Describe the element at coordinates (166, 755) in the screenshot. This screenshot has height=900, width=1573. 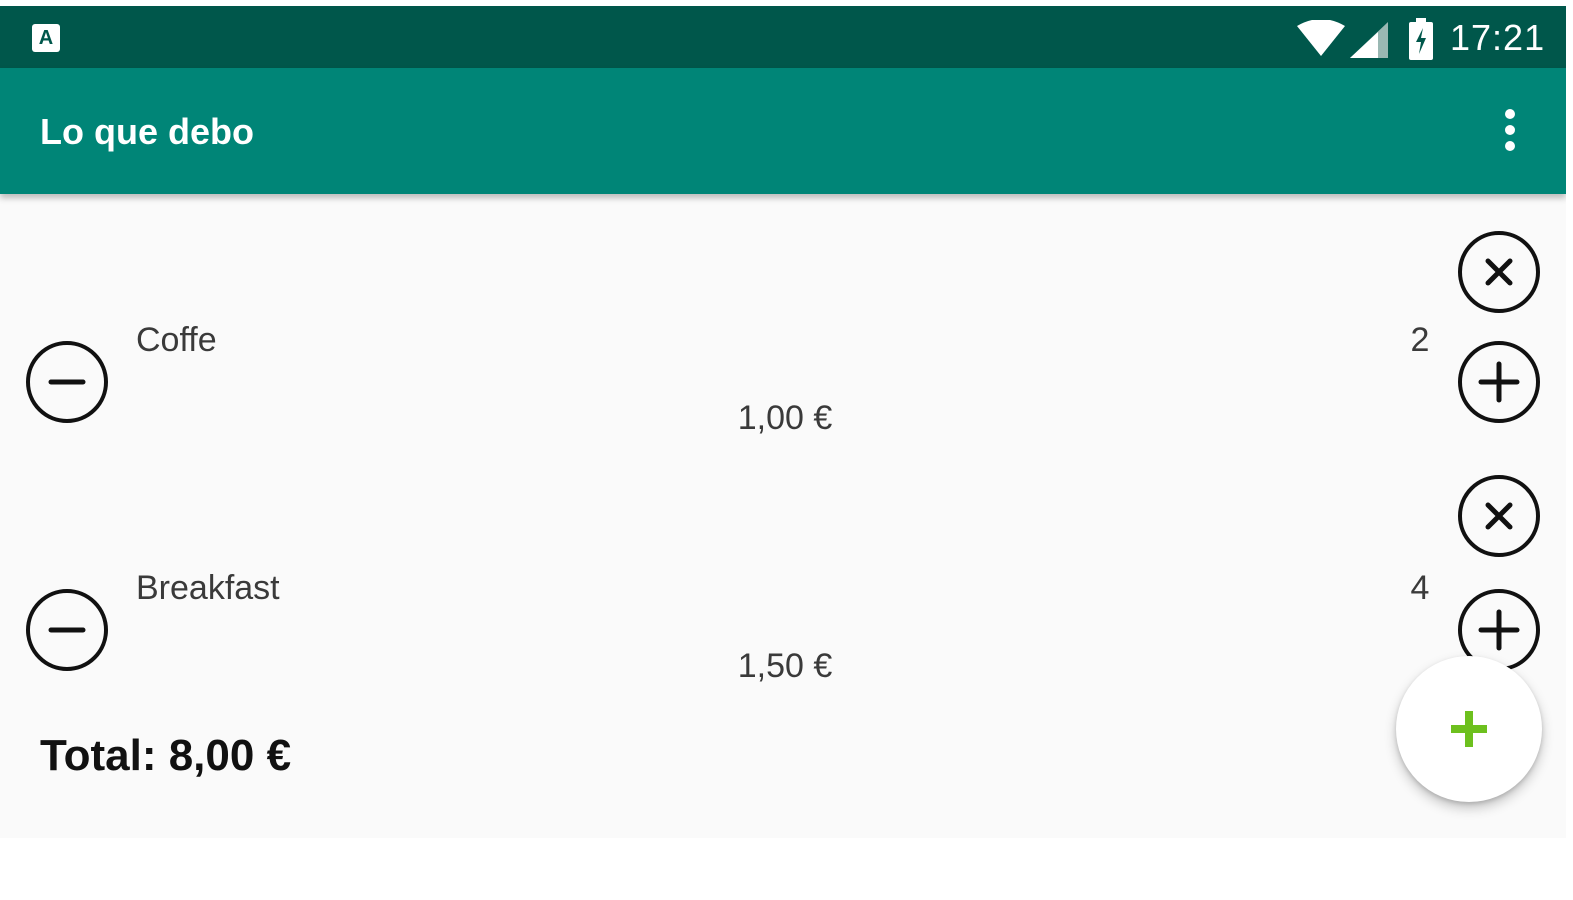
I see `total-label: Total: 8,00 €` at that location.